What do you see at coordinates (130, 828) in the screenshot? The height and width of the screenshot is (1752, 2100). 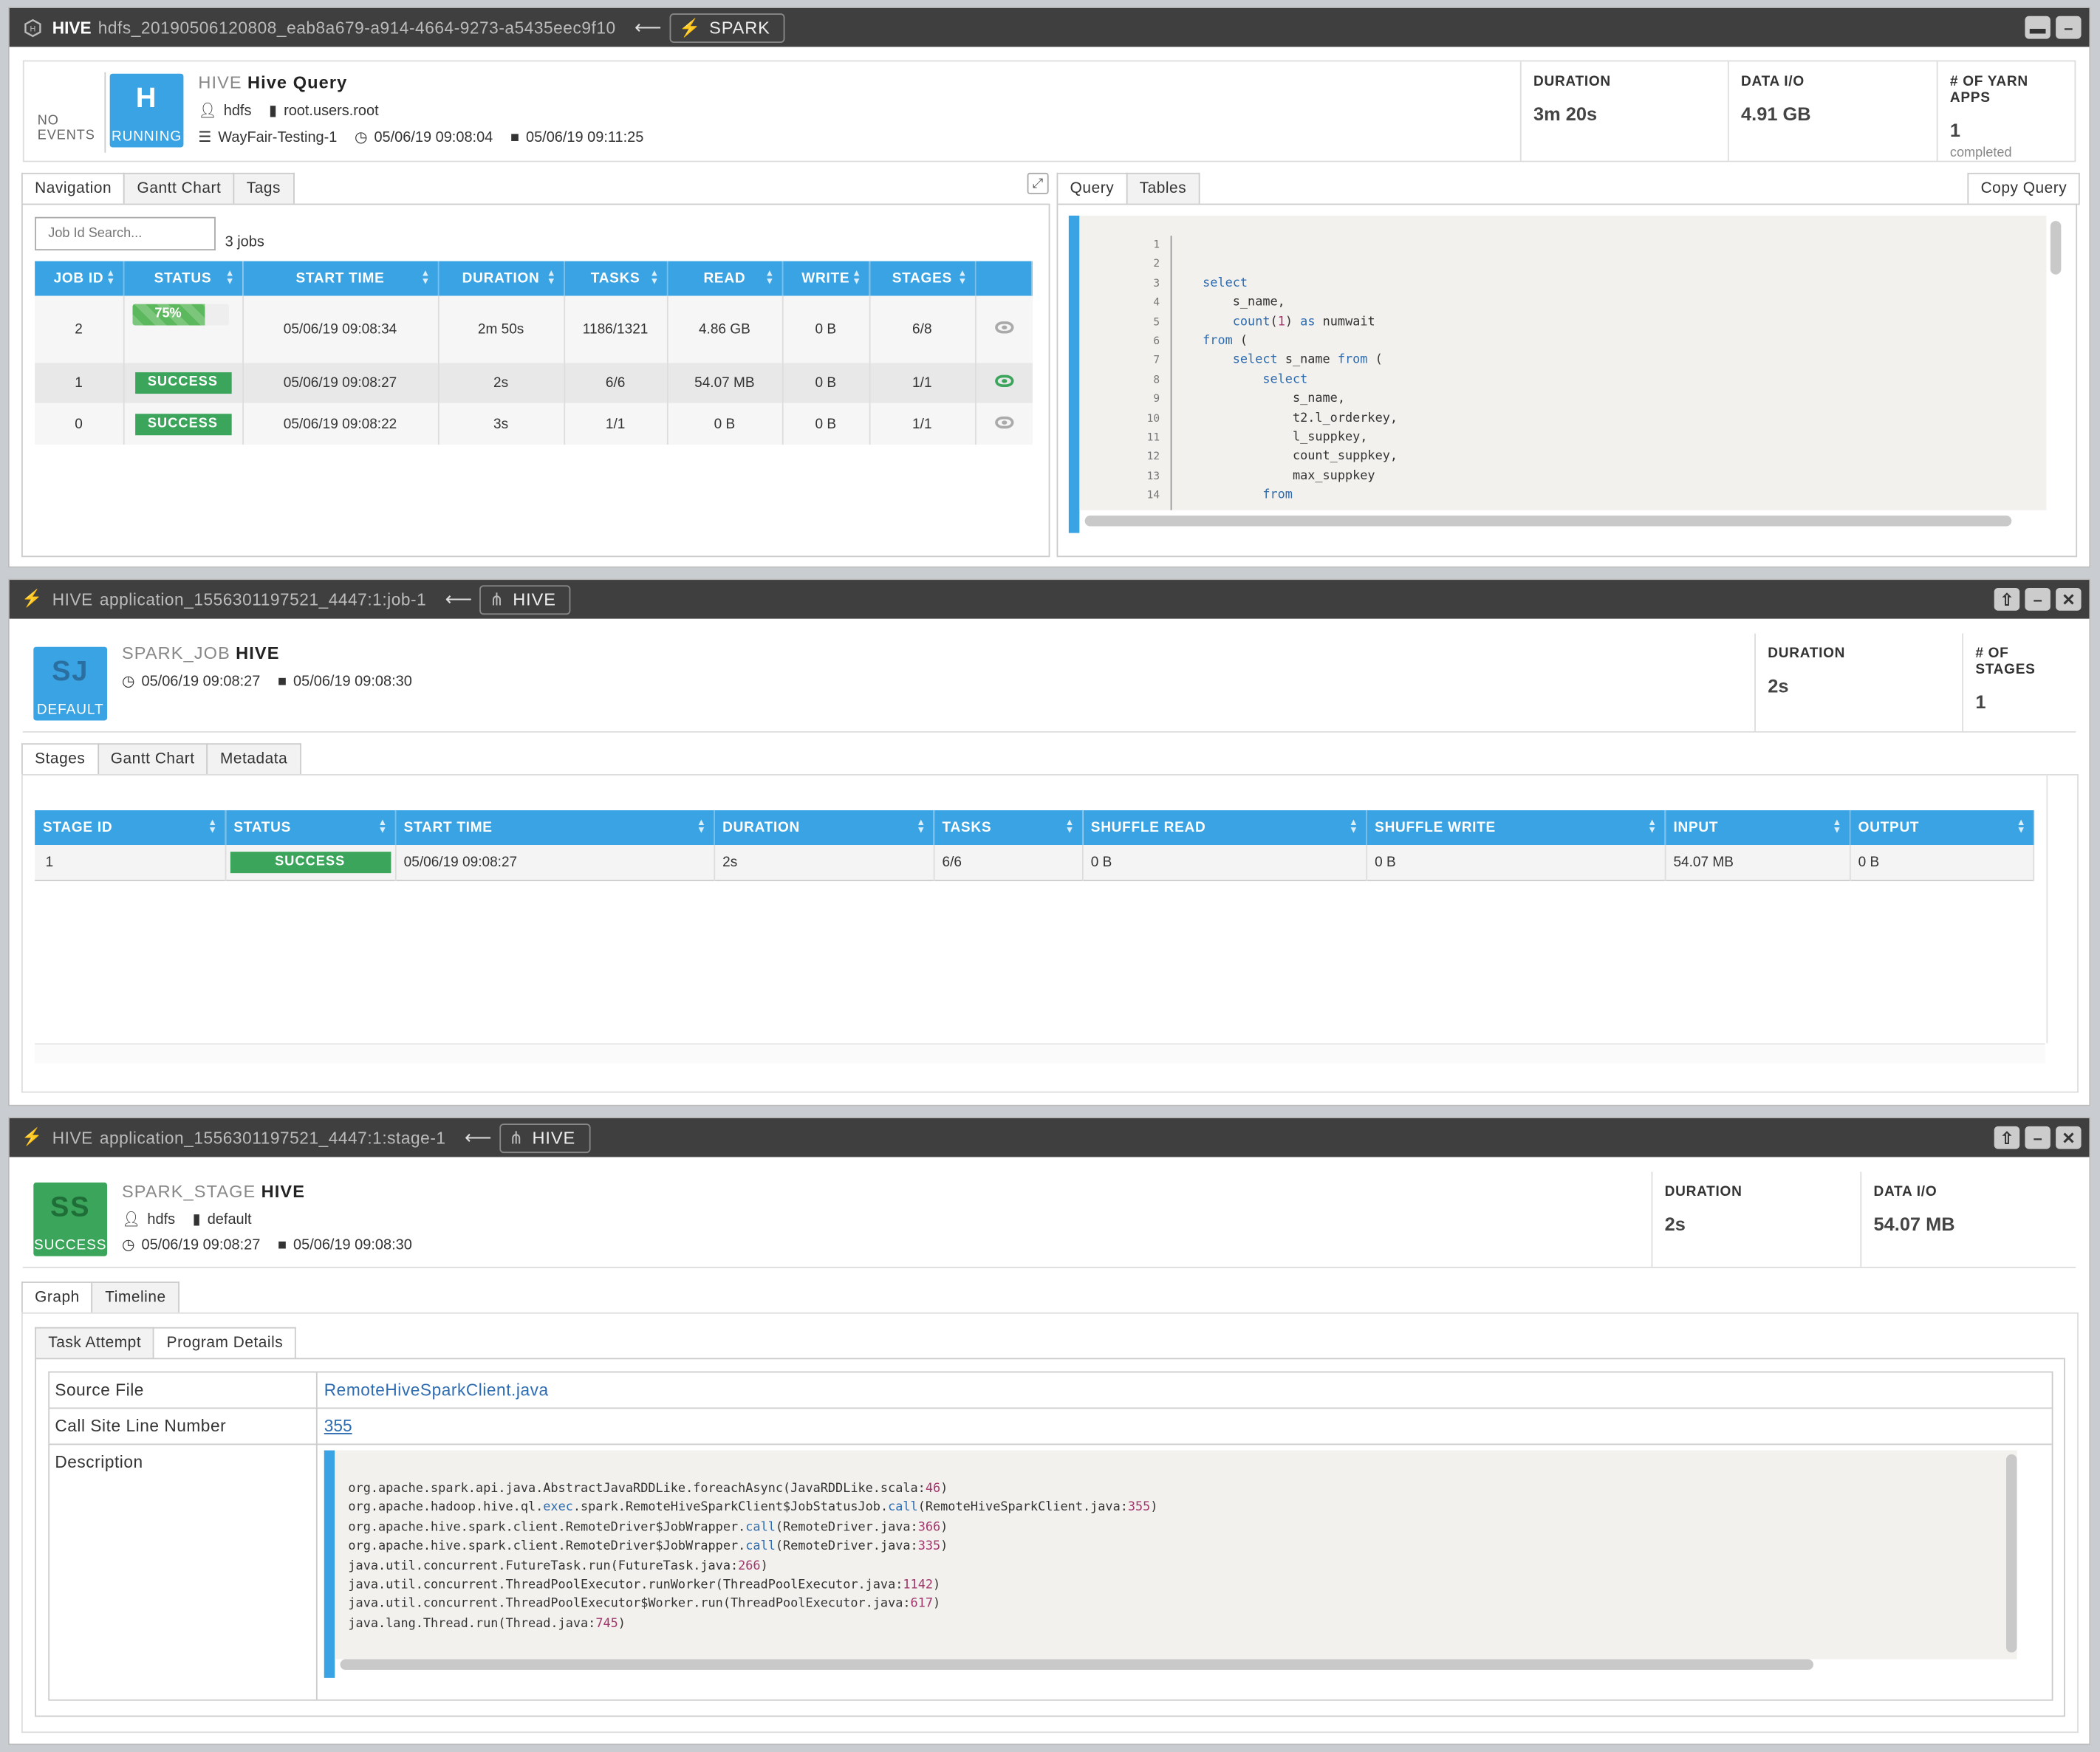 I see `col-stage-id: STAGE ID ▲ ▼` at bounding box center [130, 828].